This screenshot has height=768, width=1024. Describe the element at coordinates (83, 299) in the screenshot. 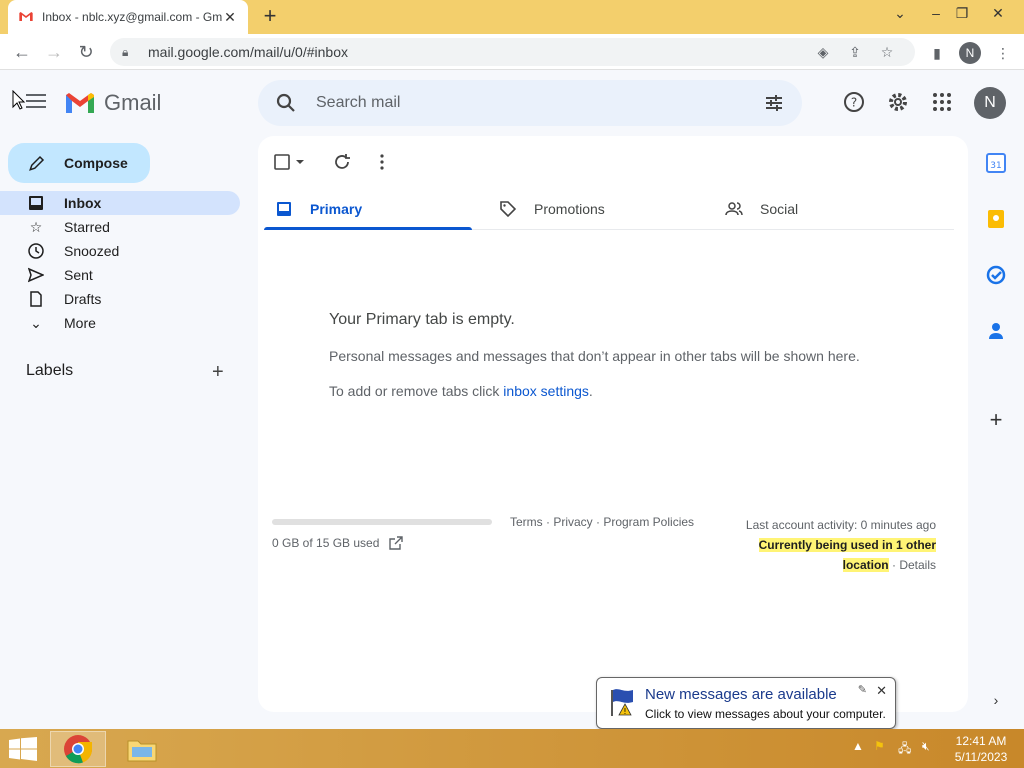

I see `sidebar-item-label: Drafts` at that location.